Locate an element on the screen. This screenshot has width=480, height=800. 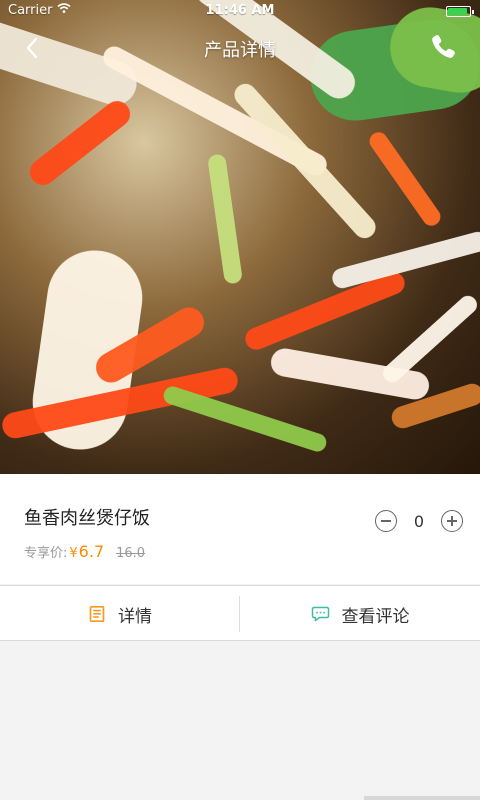
price-row: 专享价: ¥6.7 16.0 is located at coordinates (84, 551).